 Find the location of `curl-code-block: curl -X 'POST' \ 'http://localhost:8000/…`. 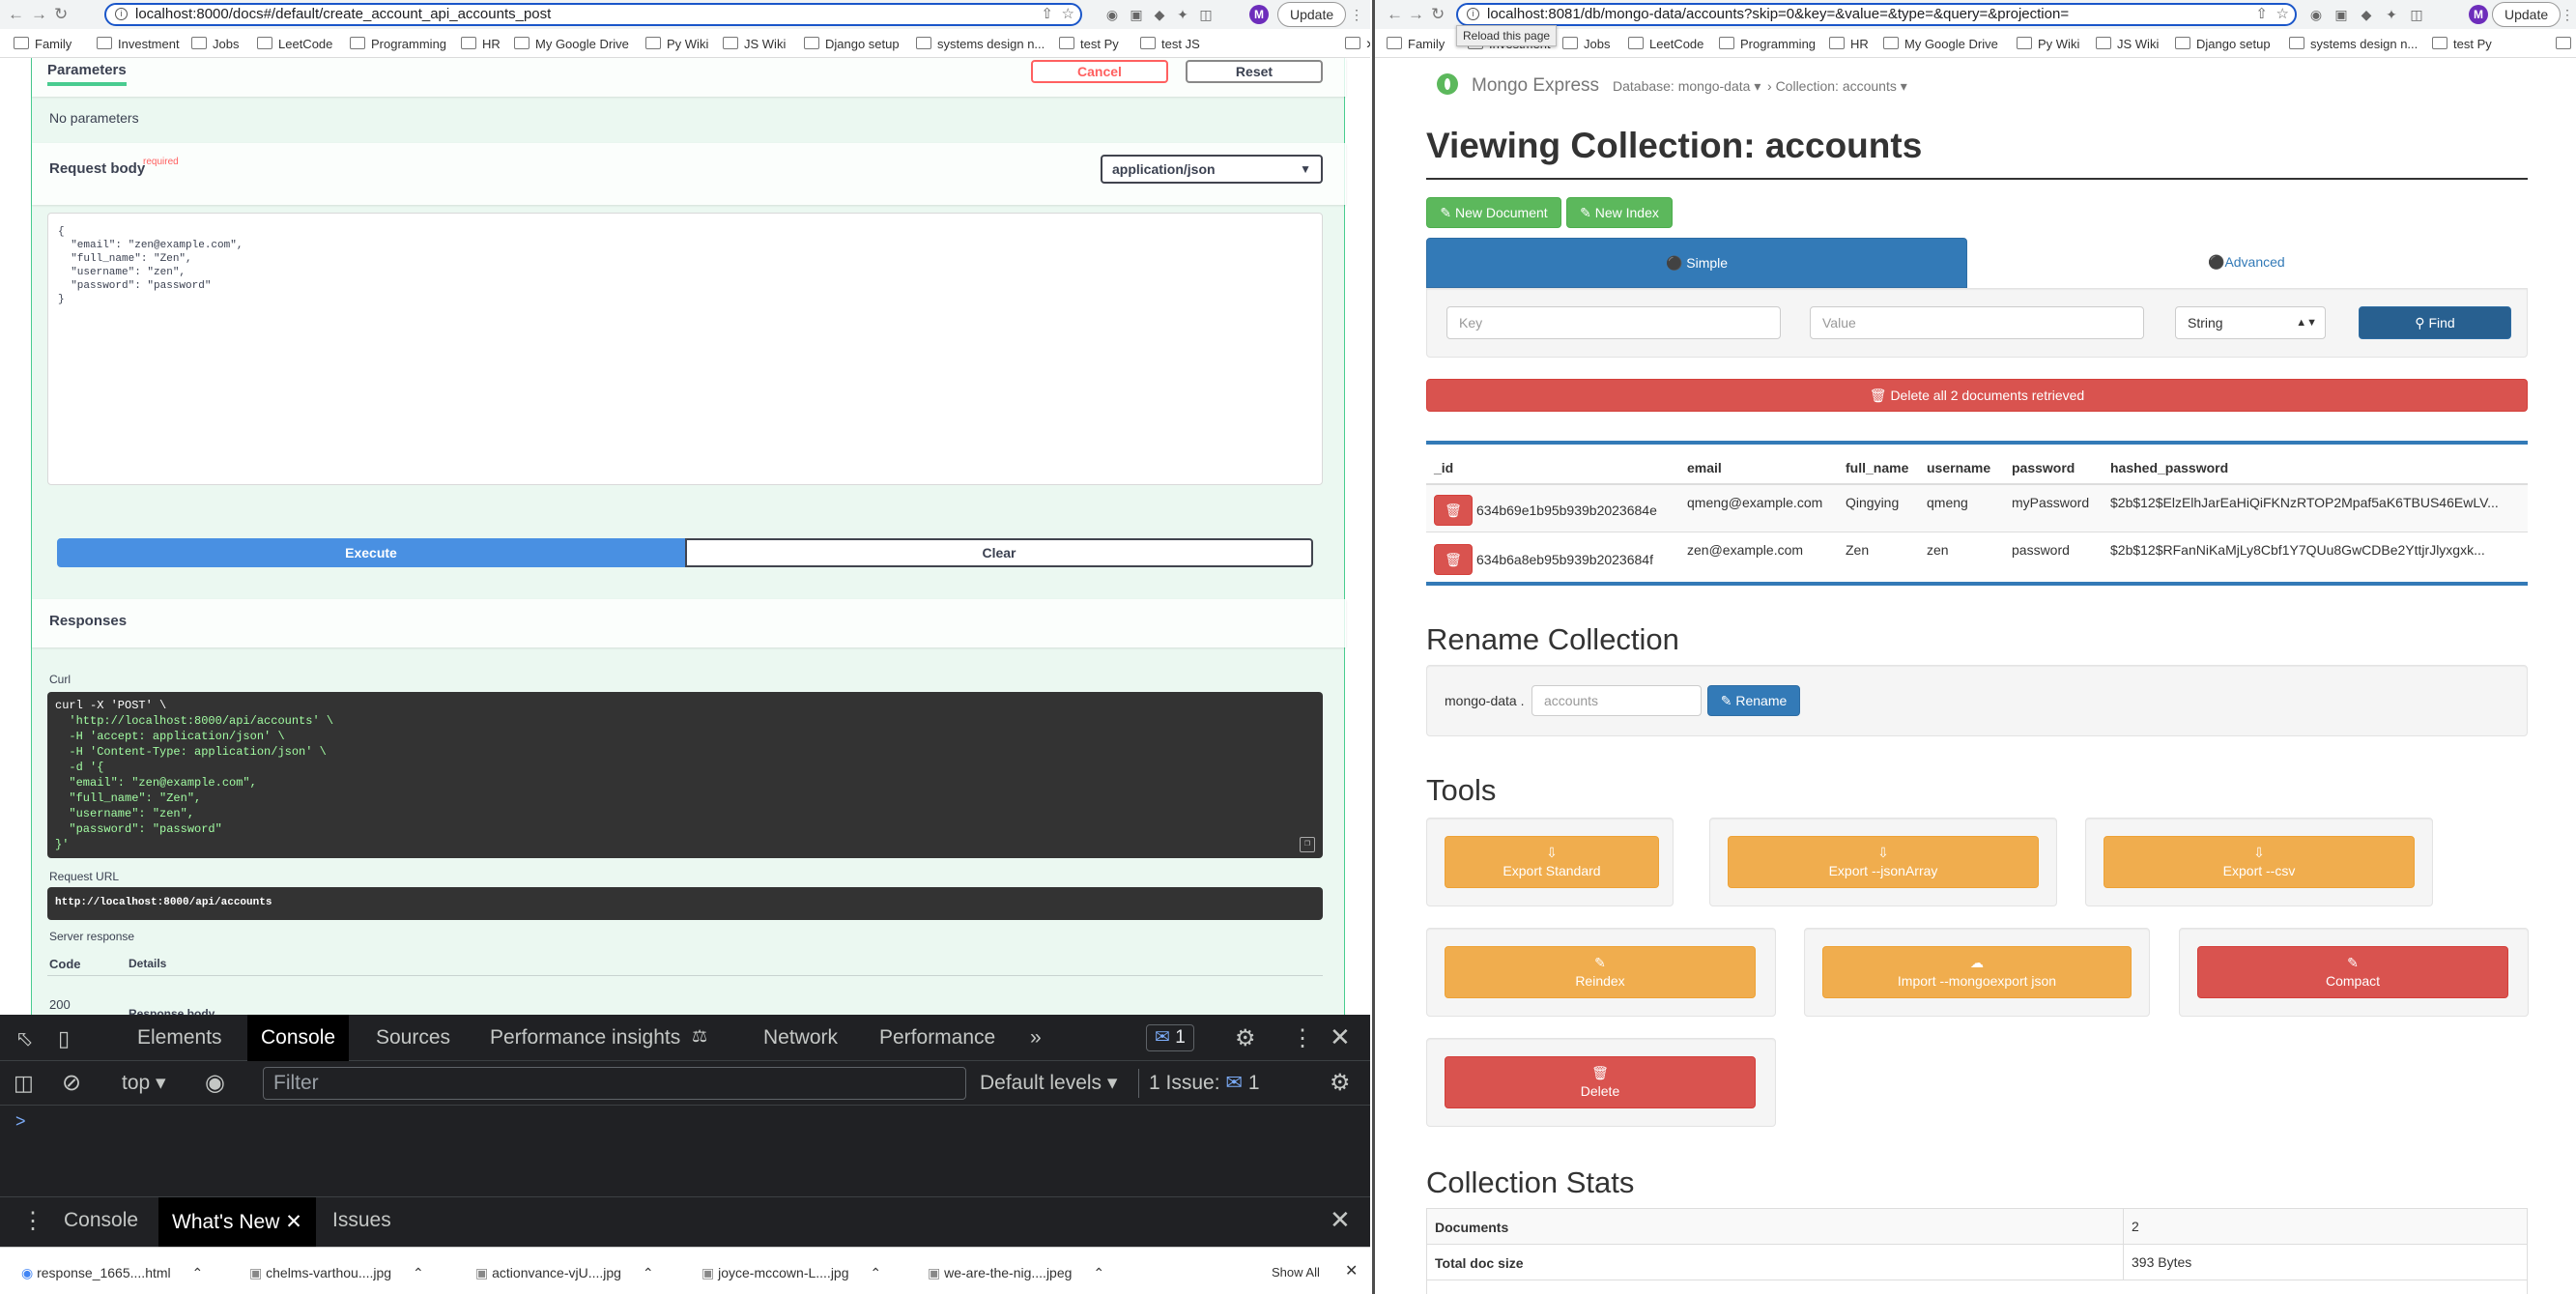

curl-code-block: curl -X 'POST' \ 'http://localhost:8000/… is located at coordinates (685, 775).